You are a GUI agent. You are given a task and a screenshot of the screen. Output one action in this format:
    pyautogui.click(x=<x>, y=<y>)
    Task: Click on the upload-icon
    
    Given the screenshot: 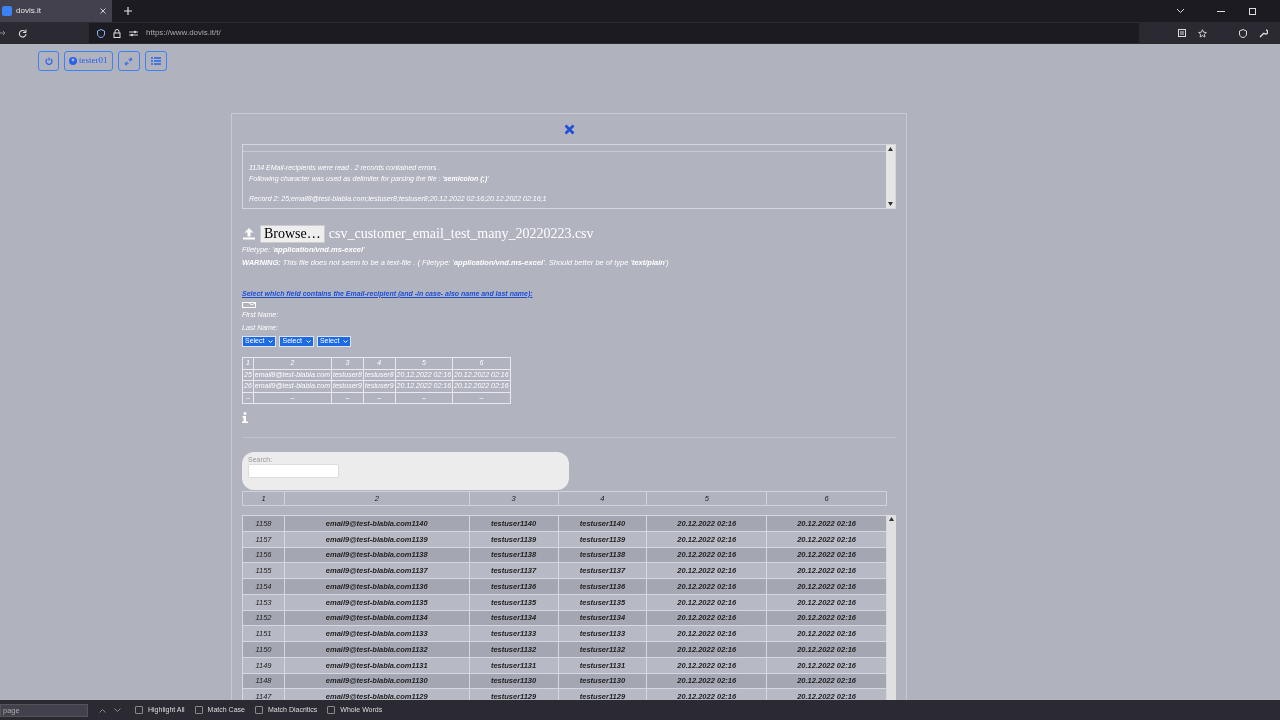 What is the action you would take?
    pyautogui.click(x=249, y=233)
    